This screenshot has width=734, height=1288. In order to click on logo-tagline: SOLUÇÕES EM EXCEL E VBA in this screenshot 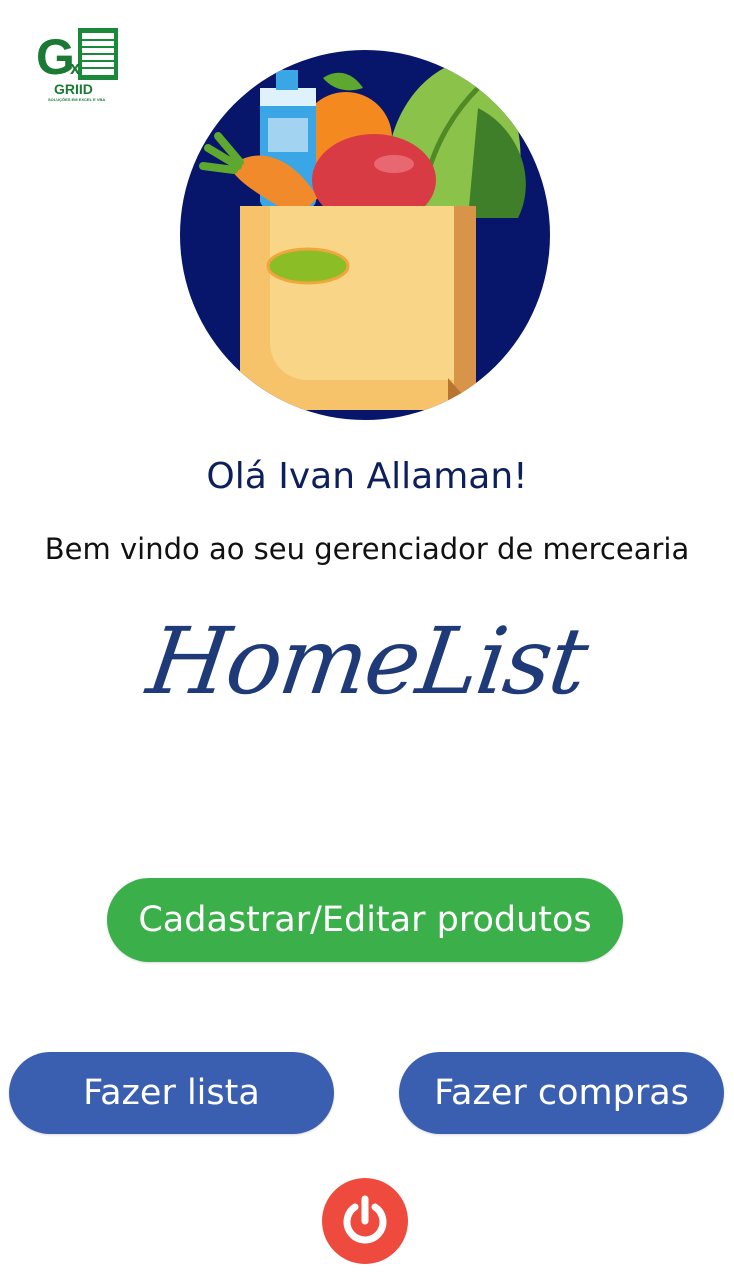, I will do `click(77, 99)`.